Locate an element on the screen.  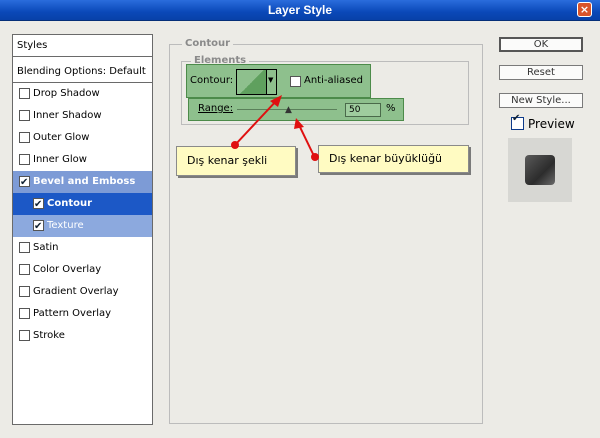
window-title: Layer Style is located at coordinates (300, 10).